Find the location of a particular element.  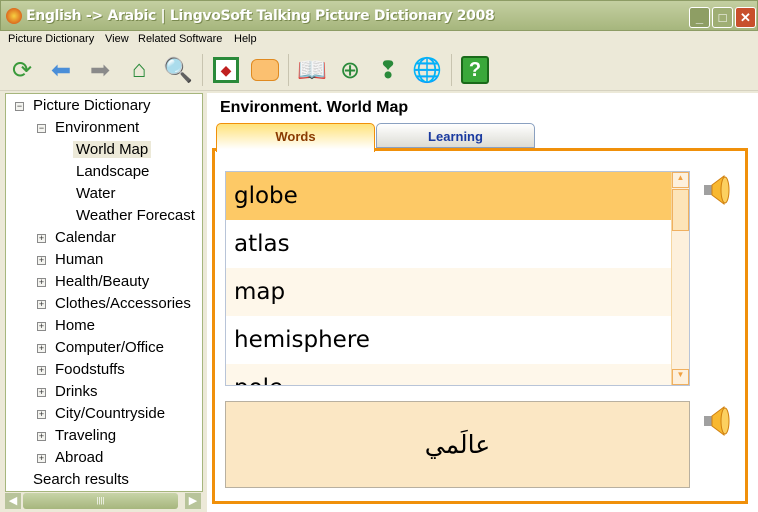

translation-box: عالَمي is located at coordinates (457, 444).